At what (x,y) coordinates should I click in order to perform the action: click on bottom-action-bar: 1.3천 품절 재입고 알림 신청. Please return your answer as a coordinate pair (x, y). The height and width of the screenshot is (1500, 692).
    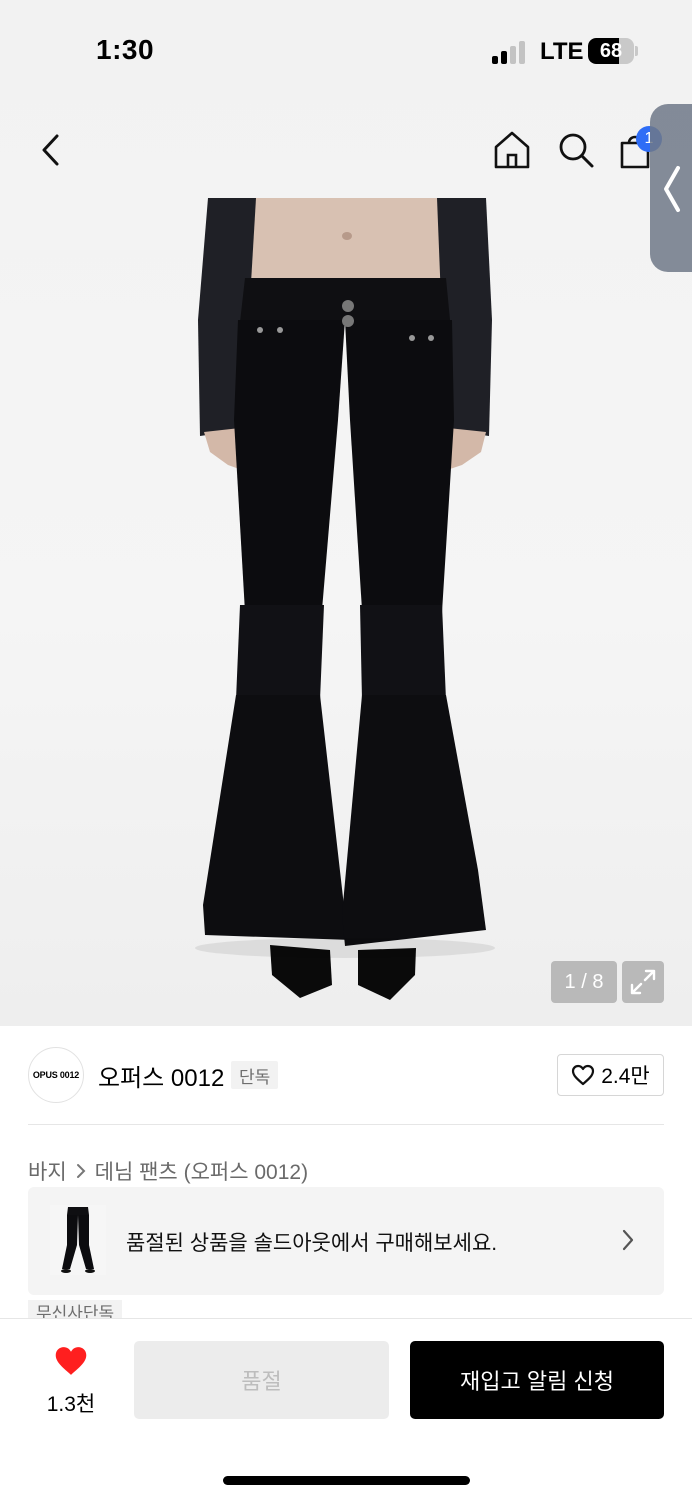
    Looking at the image, I should click on (346, 1409).